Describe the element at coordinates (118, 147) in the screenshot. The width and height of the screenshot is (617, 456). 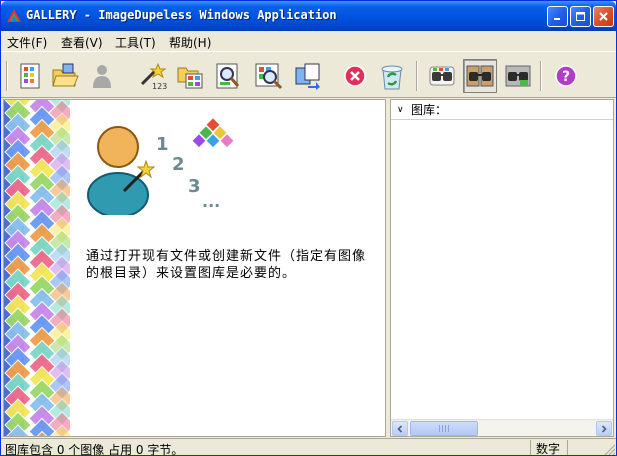
I see `person-head` at that location.